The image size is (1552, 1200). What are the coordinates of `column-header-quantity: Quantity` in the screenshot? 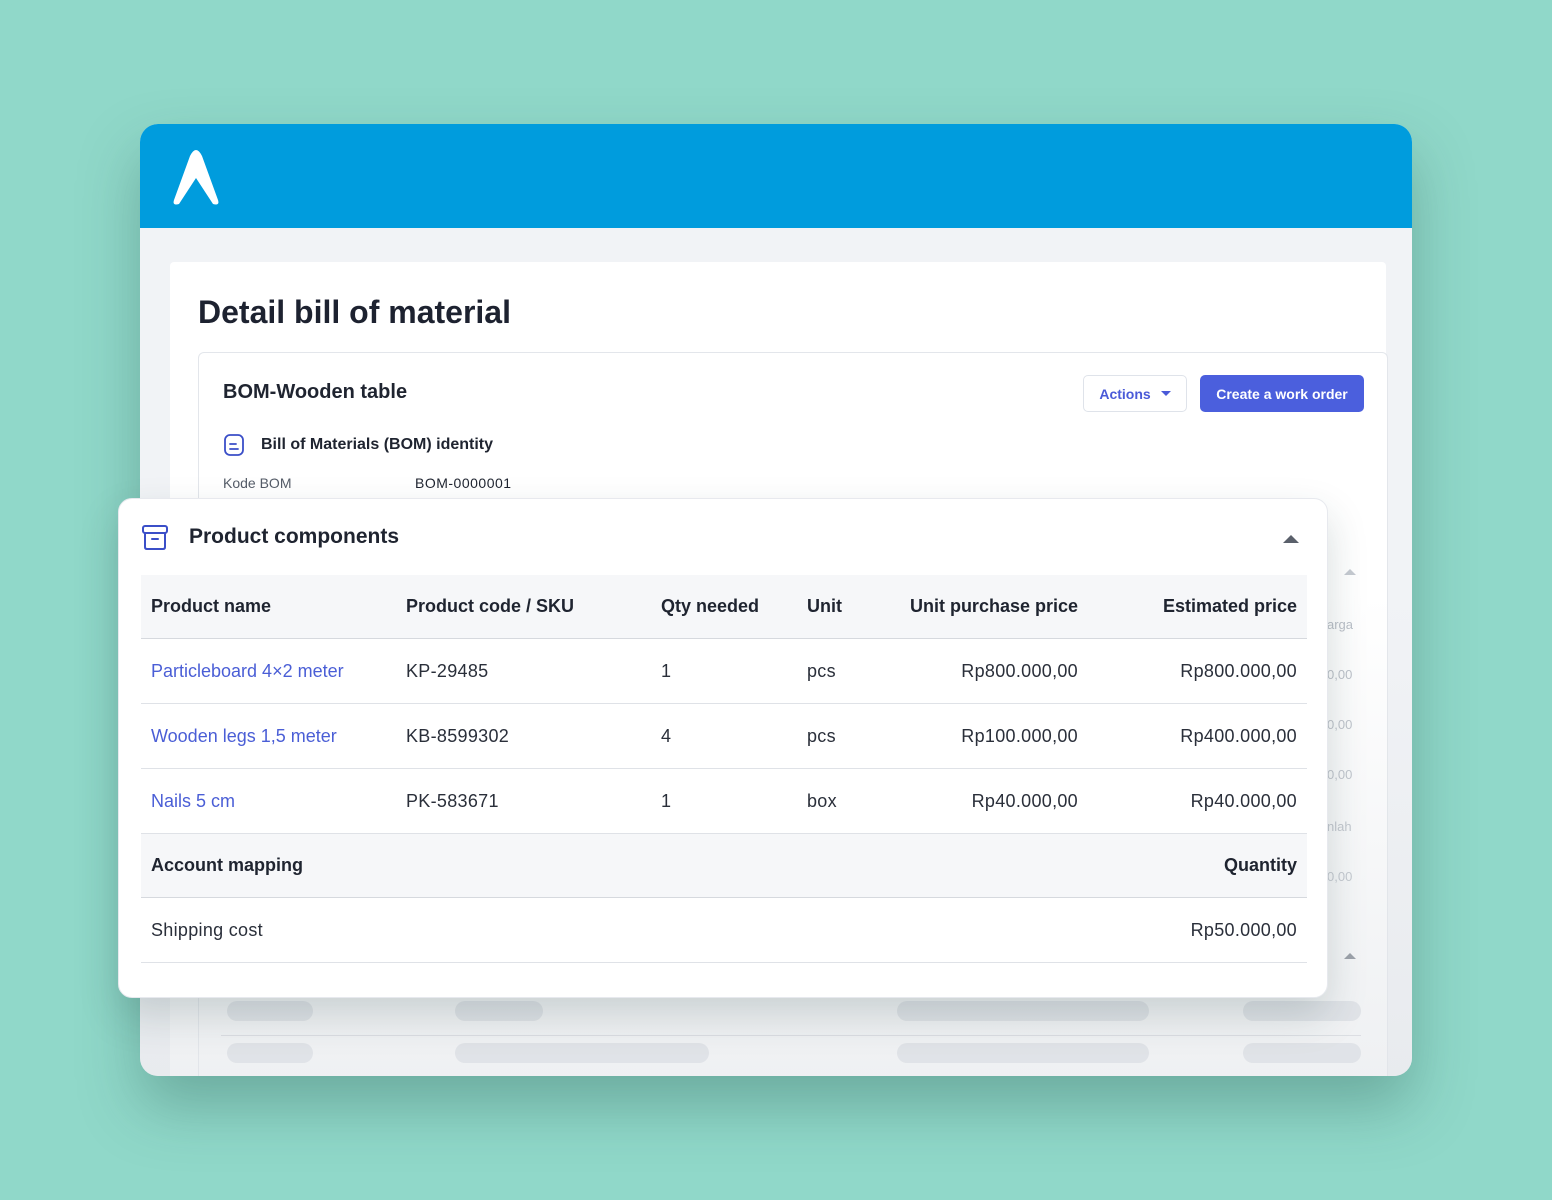 It's located at (1260, 865).